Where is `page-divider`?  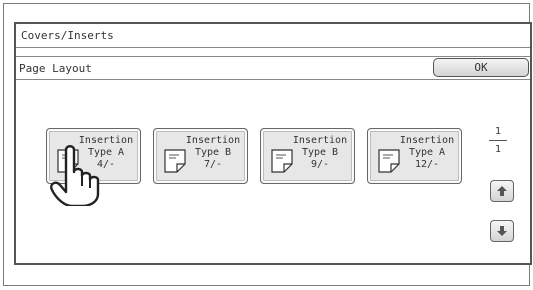 page-divider is located at coordinates (498, 140).